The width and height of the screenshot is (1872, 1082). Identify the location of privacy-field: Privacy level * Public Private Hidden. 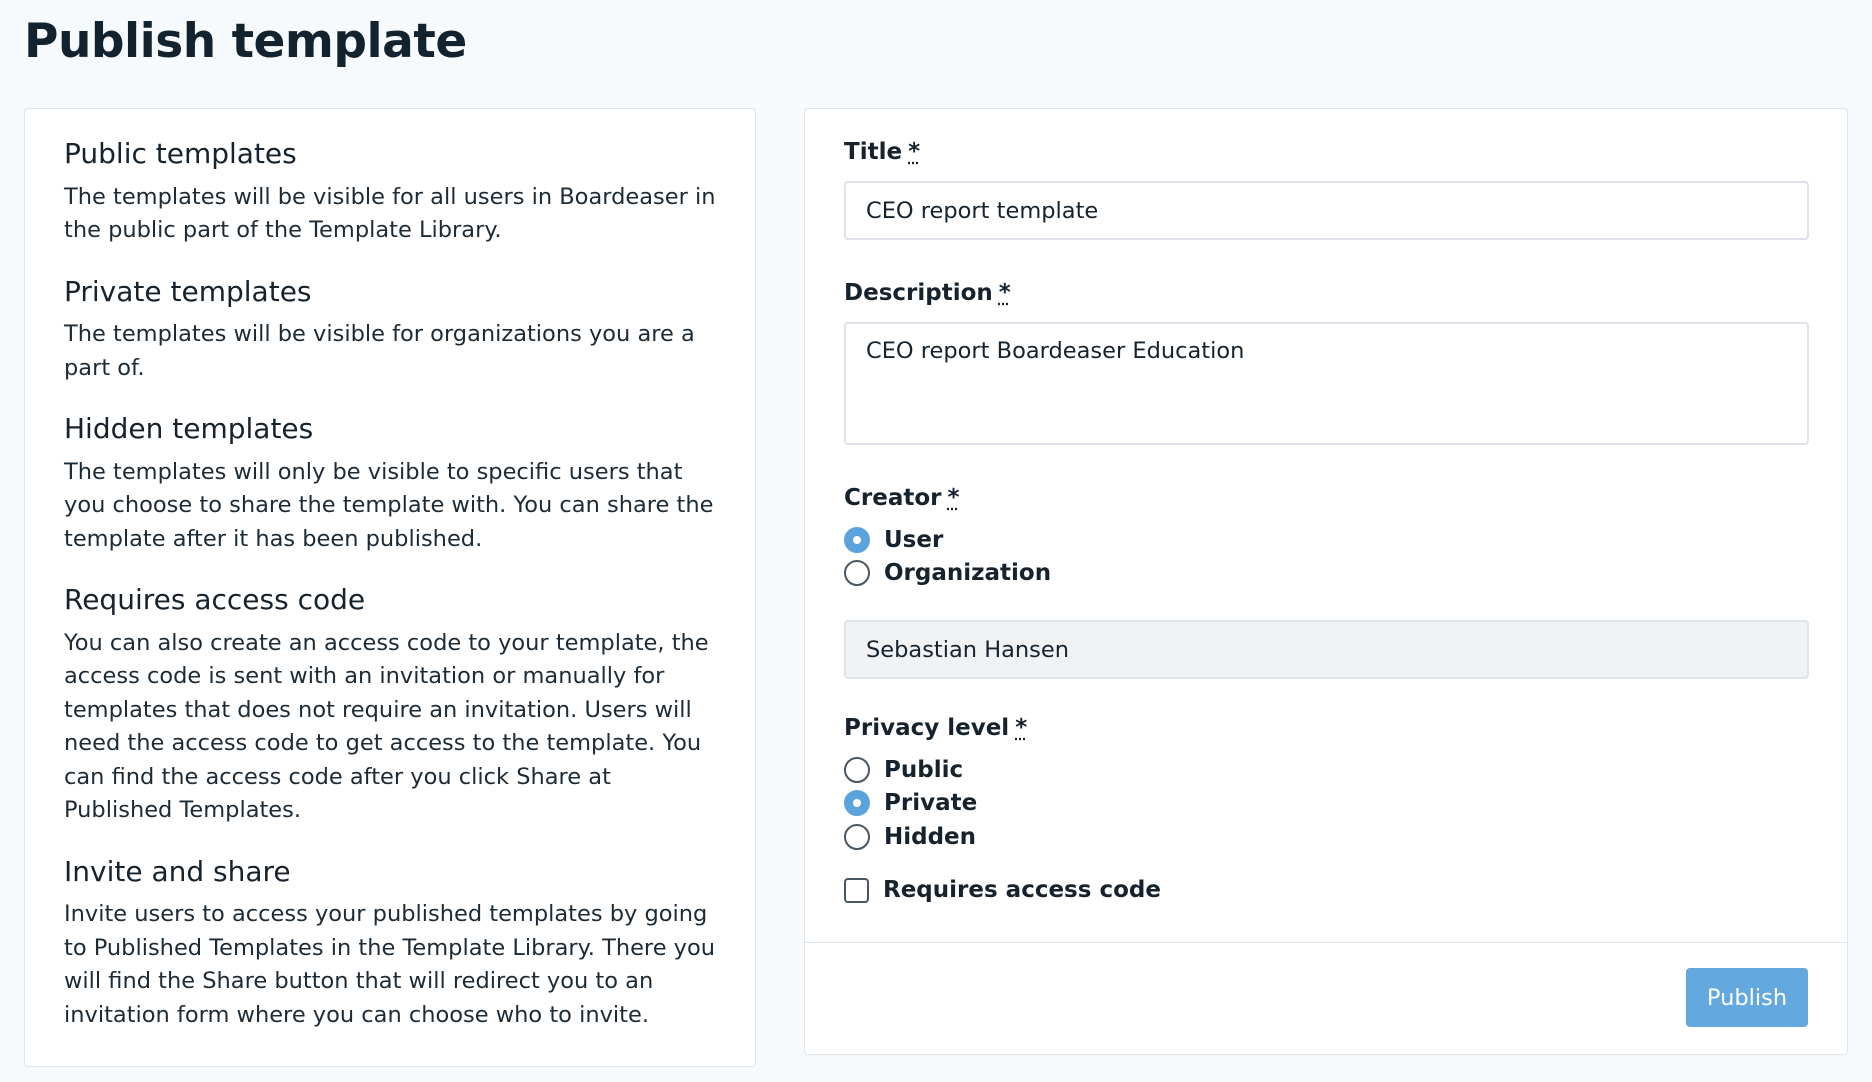
(1326, 784).